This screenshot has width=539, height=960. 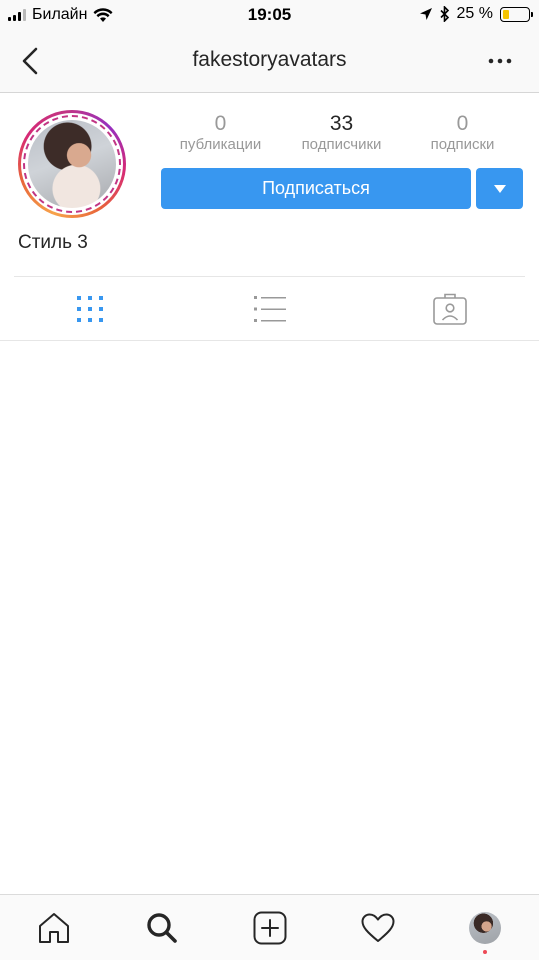 I want to click on profile-tabs, so click(x=269, y=309).